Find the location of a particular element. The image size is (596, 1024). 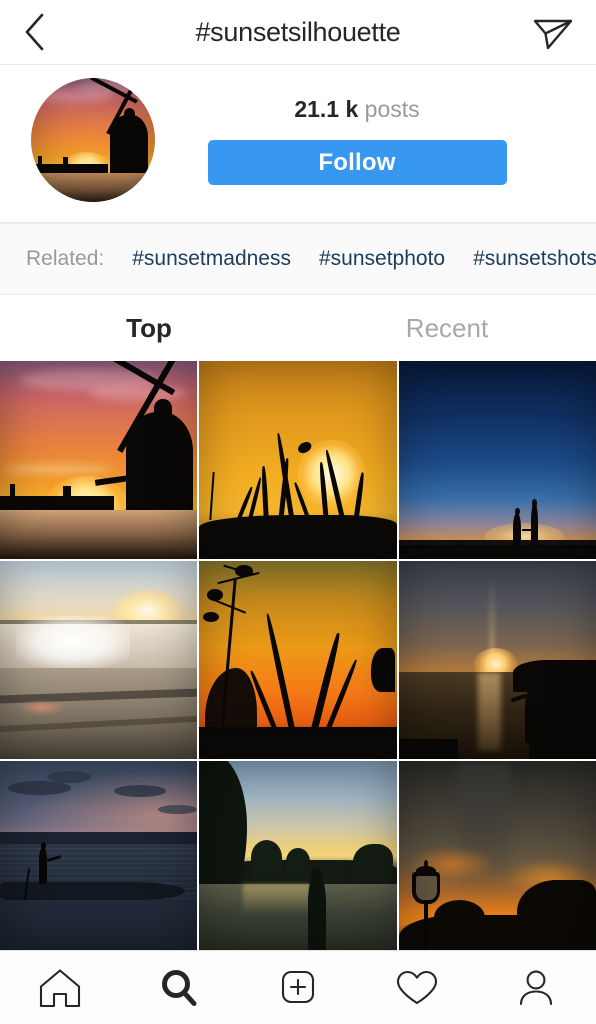

post-8-artwork is located at coordinates (298, 855).